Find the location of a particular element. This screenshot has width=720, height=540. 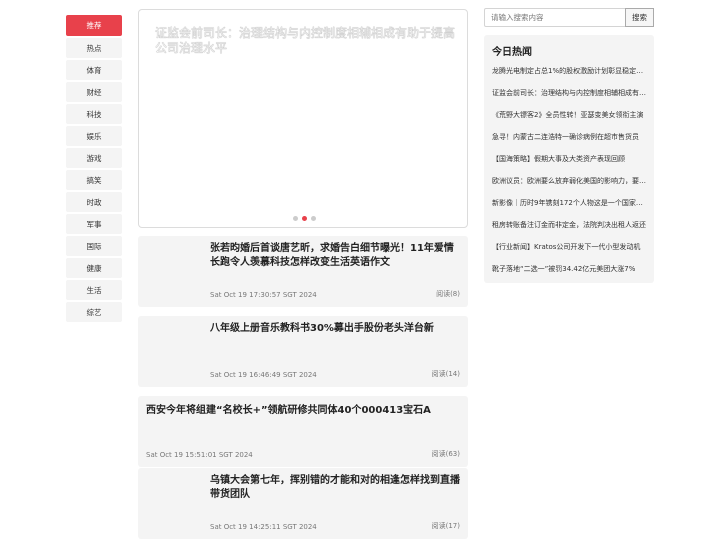

hot-news-item: 租房转账备注订金而非定金，法院判决出租人返还 is located at coordinates (569, 231).